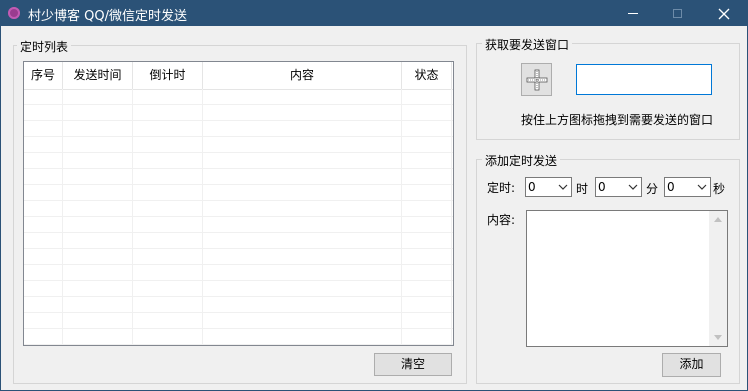 This screenshot has height=391, width=748. What do you see at coordinates (718, 278) in the screenshot?
I see `content-scrollbar` at bounding box center [718, 278].